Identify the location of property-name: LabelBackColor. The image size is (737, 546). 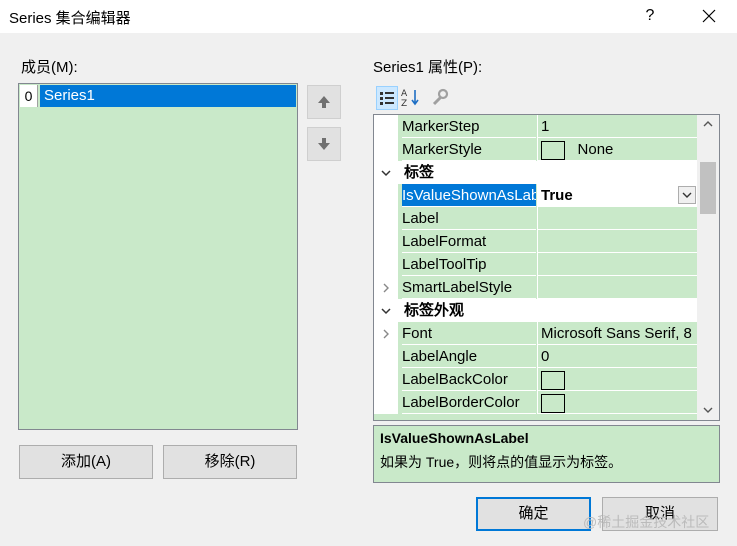
(469, 379).